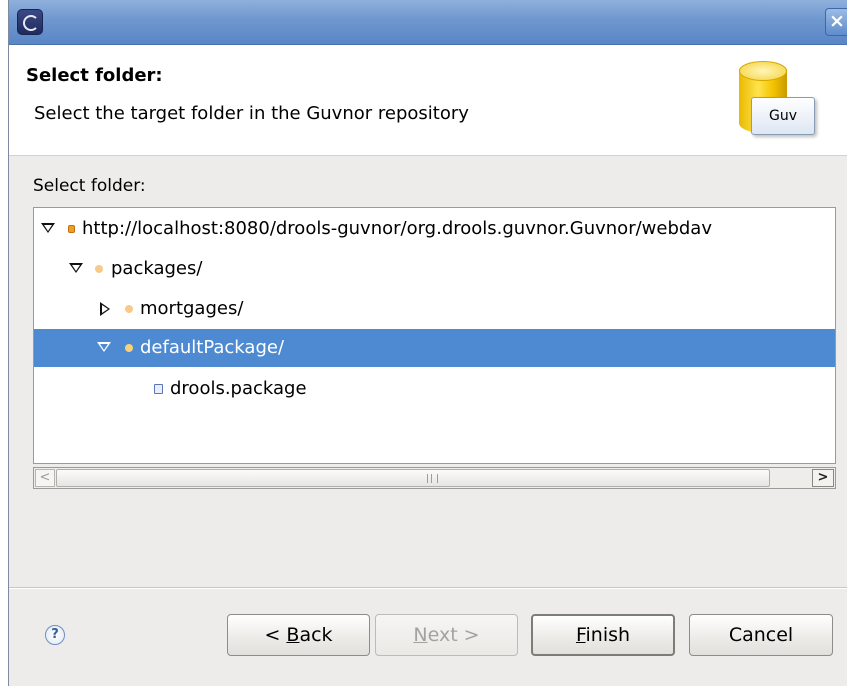  I want to click on scroll-thumb, so click(413, 478).